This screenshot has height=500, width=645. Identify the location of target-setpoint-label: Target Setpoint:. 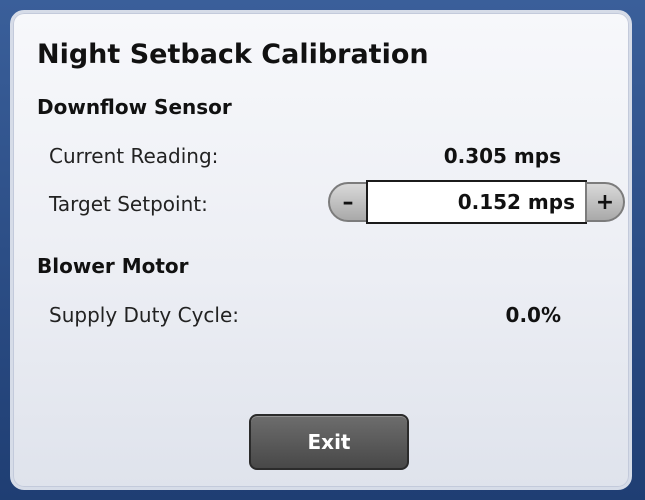
(128, 204).